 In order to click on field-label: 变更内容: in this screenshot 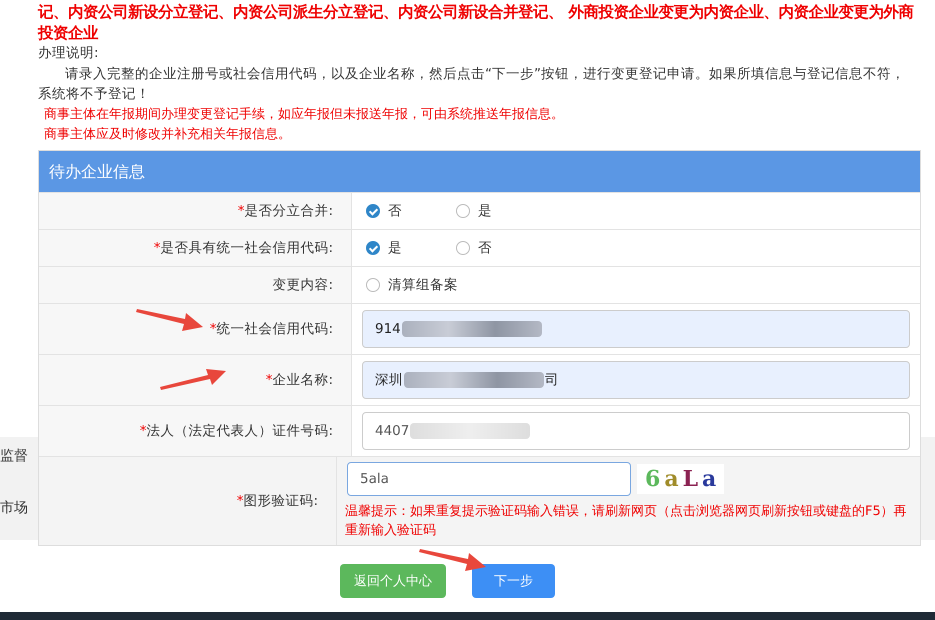, I will do `click(302, 285)`.